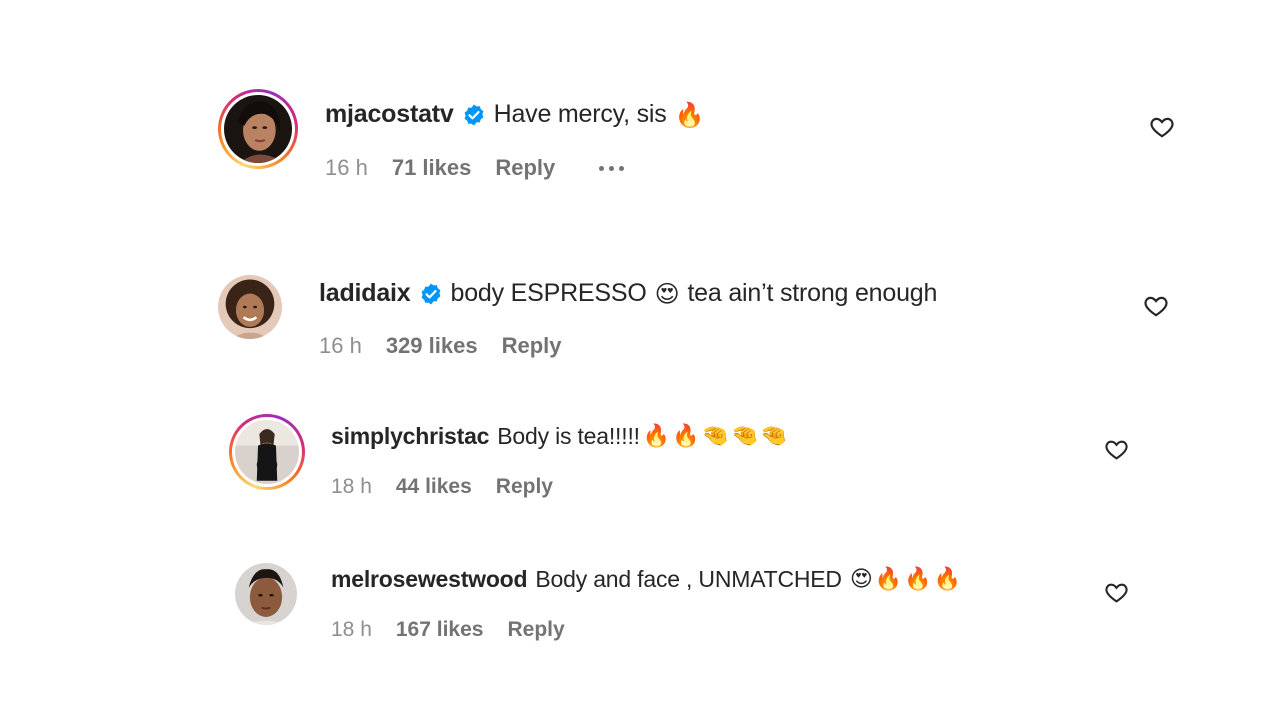 This screenshot has height=720, width=1280. I want to click on comment-emoji: 😍, so click(667, 293).